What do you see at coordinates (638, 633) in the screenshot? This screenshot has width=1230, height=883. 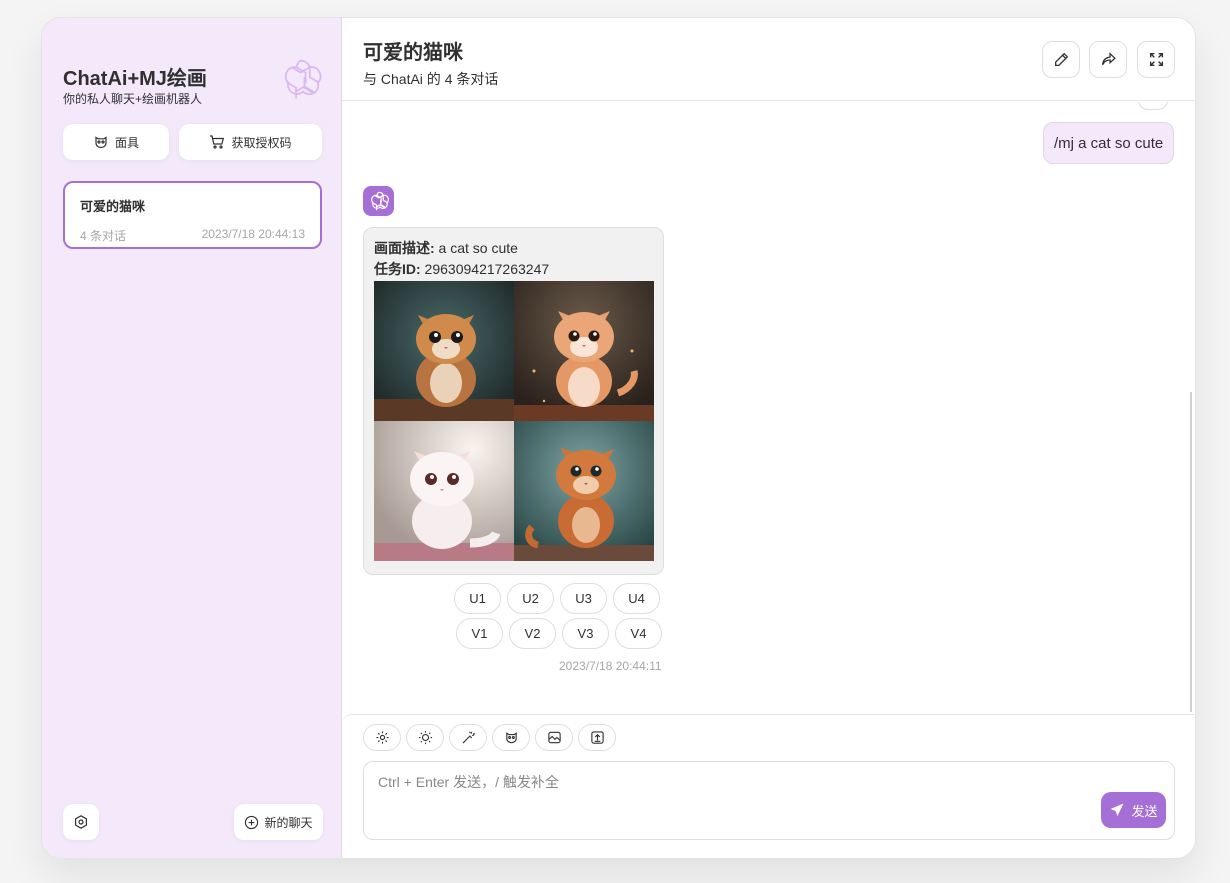 I see `v4-button: V4` at bounding box center [638, 633].